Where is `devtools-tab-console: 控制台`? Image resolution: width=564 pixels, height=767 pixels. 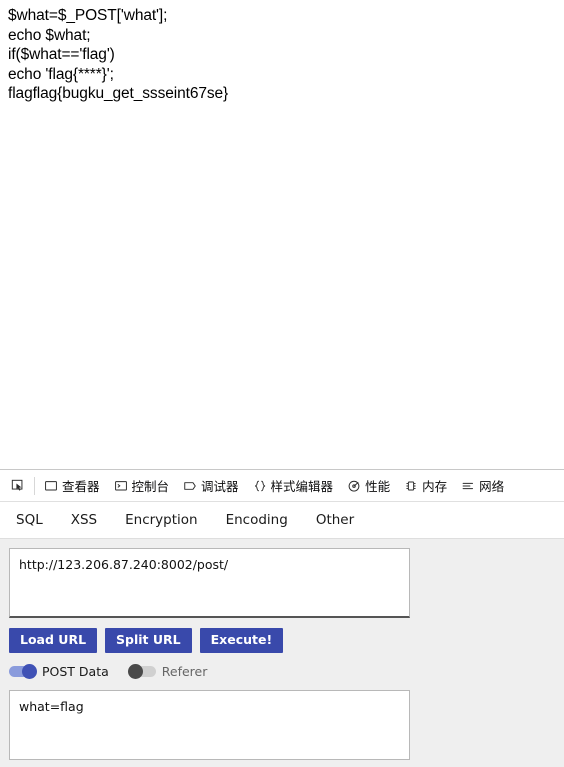 devtools-tab-console: 控制台 is located at coordinates (142, 485).